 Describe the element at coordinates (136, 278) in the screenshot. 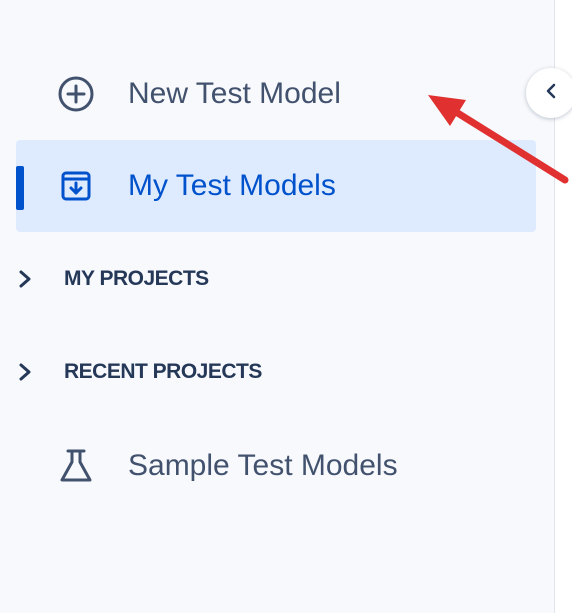

I see `section-title: MY PROJECTS` at that location.